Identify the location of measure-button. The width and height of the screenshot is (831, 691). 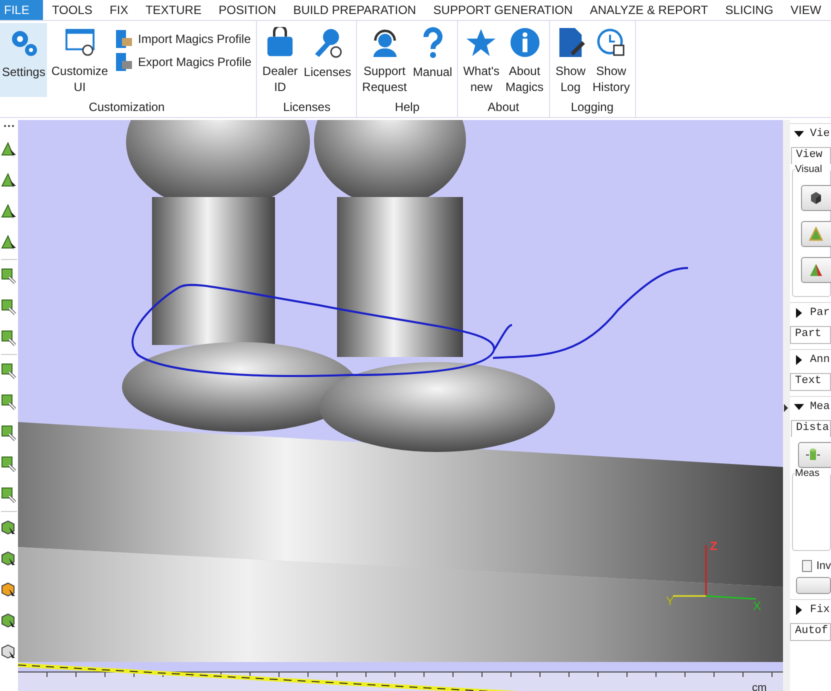
(814, 455).